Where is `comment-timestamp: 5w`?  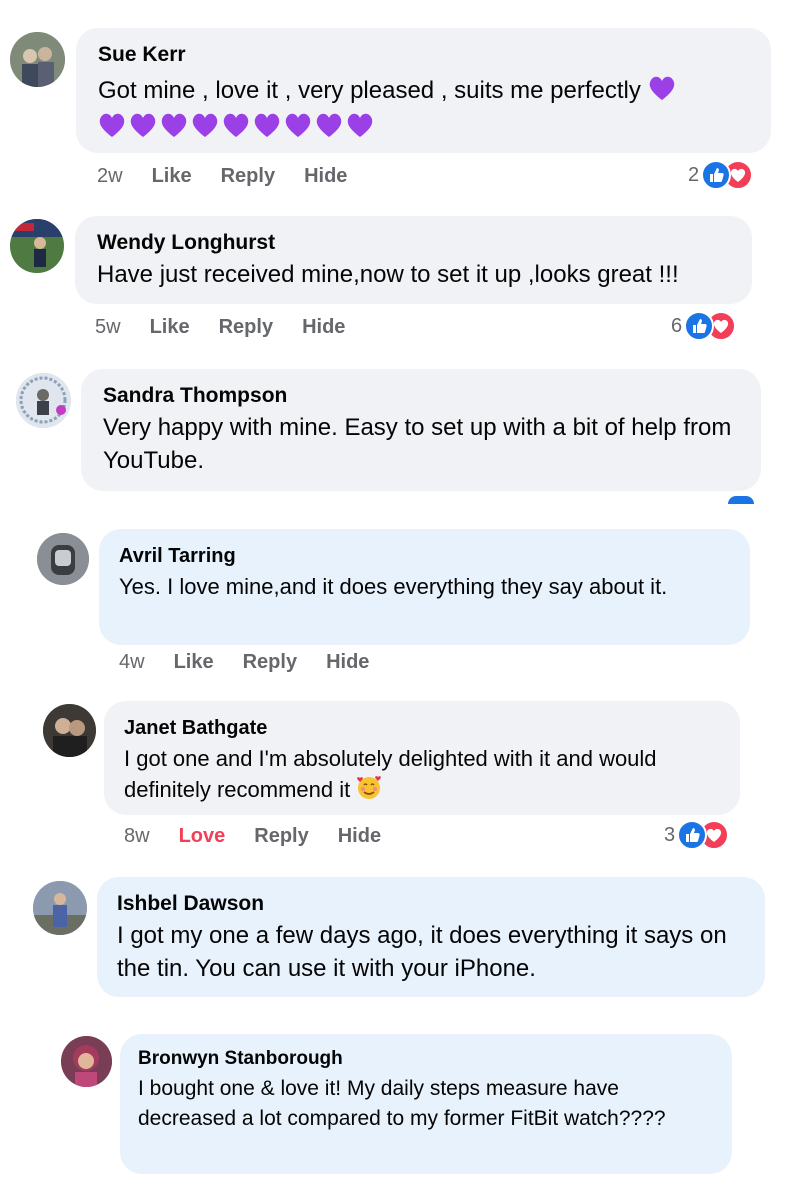
comment-timestamp: 5w is located at coordinates (108, 327).